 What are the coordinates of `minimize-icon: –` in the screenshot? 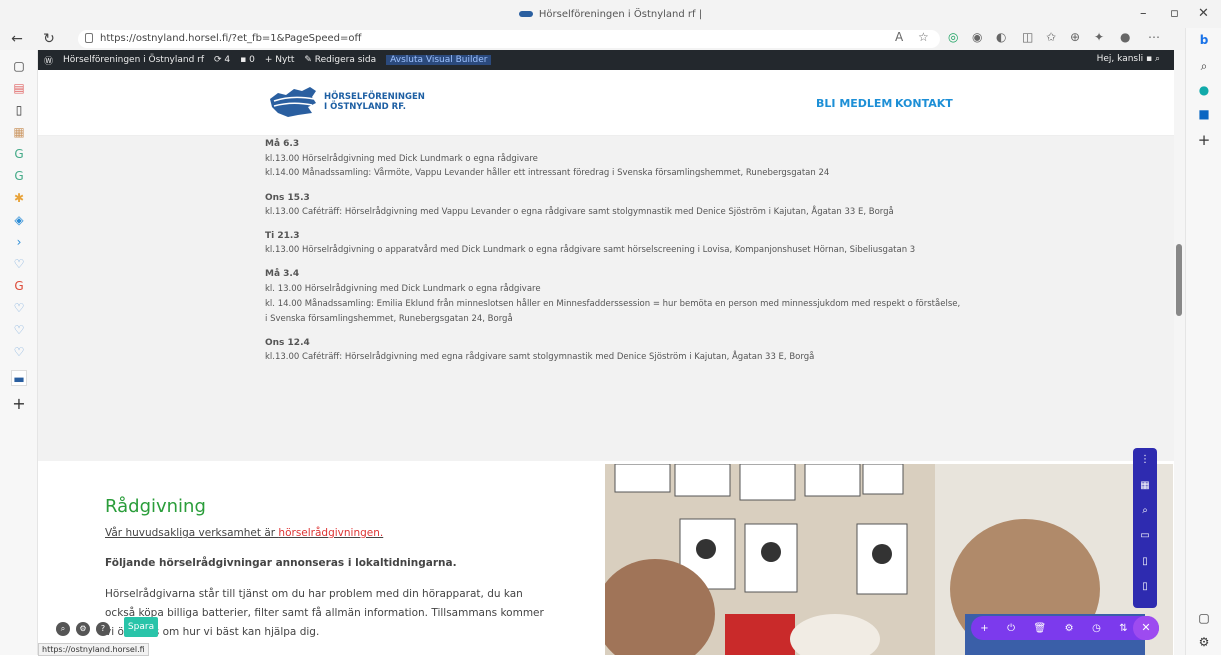 It's located at (1143, 13).